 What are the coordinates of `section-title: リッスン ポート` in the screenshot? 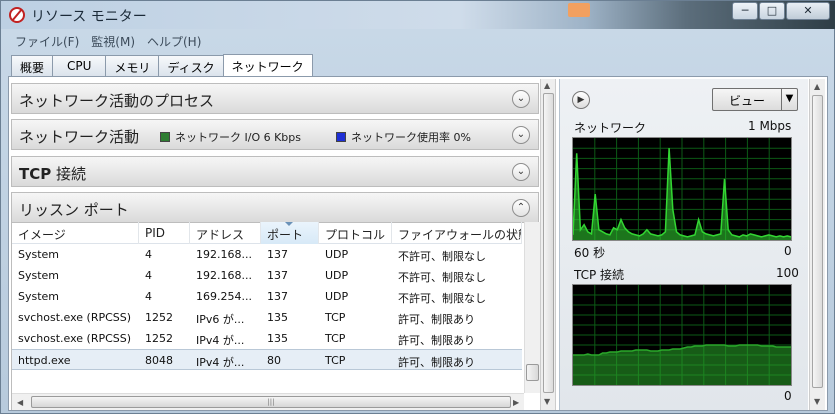 It's located at (74, 210).